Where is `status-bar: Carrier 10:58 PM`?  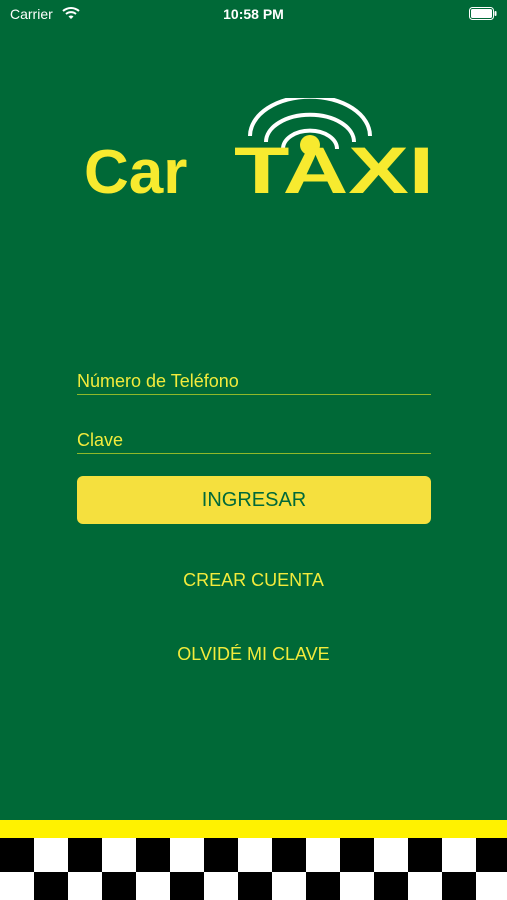 status-bar: Carrier 10:58 PM is located at coordinates (253, 14).